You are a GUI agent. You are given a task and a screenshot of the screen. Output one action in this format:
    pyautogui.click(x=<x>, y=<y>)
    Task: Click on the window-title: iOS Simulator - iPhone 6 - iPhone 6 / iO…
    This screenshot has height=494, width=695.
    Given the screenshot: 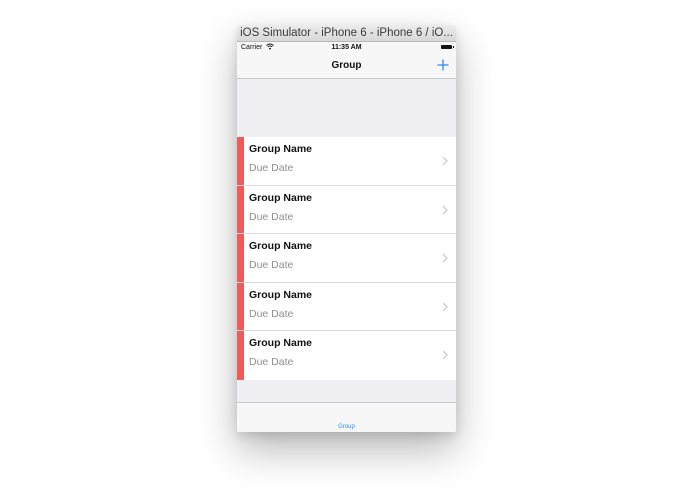 What is the action you would take?
    pyautogui.click(x=346, y=33)
    